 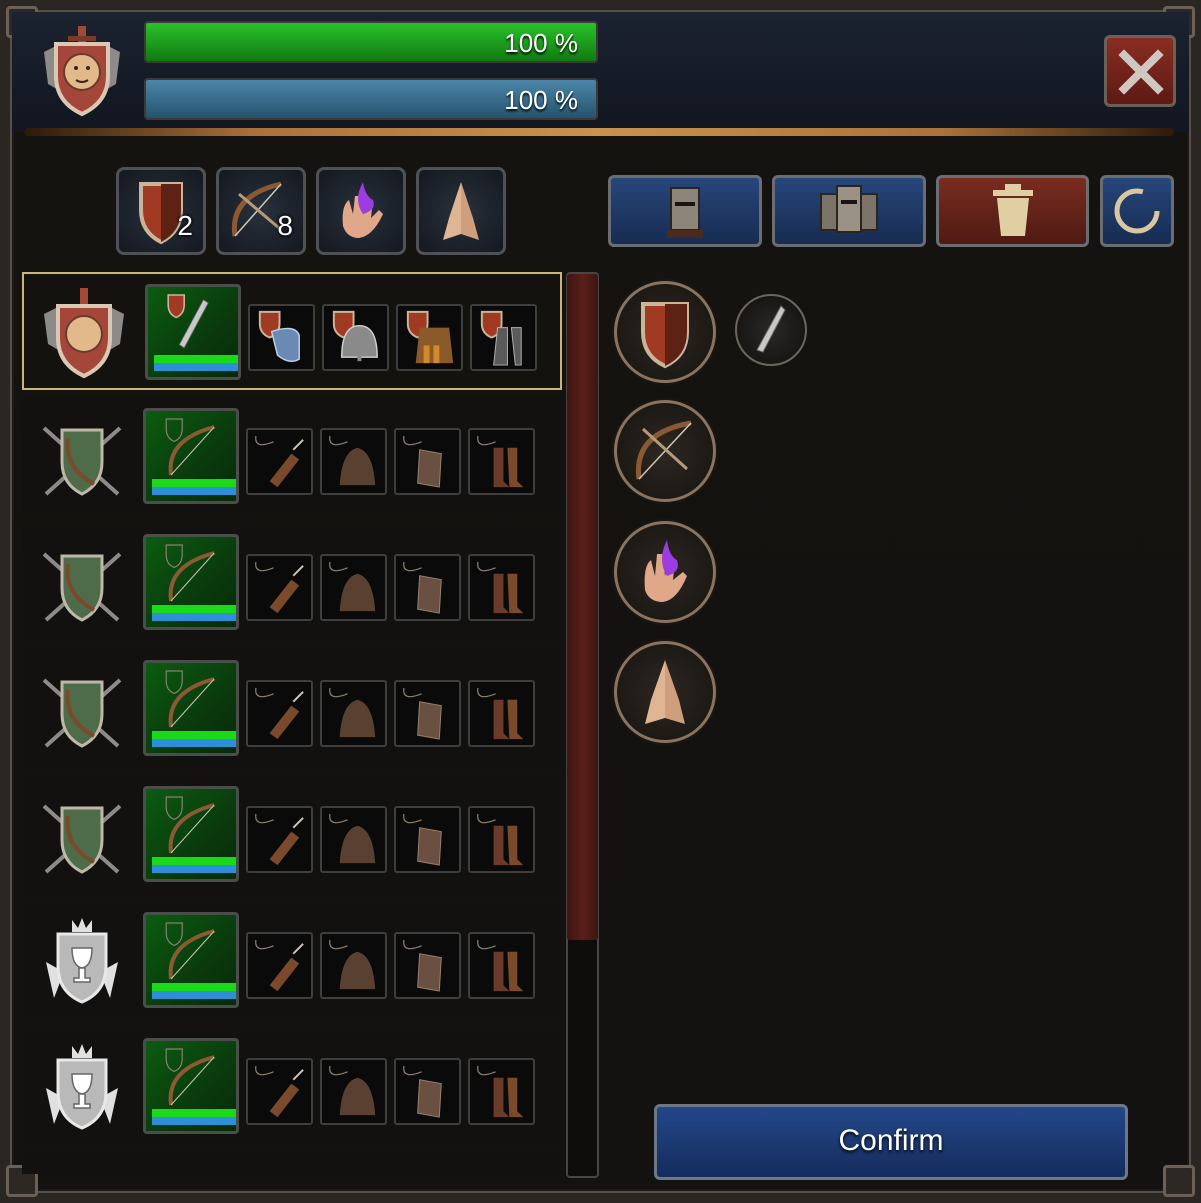 I want to click on chest-armor-icon, so click(x=430, y=337).